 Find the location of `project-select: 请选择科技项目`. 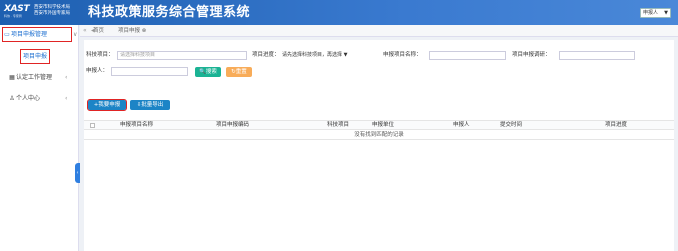

project-select: 请选择科技项目 is located at coordinates (182, 55).